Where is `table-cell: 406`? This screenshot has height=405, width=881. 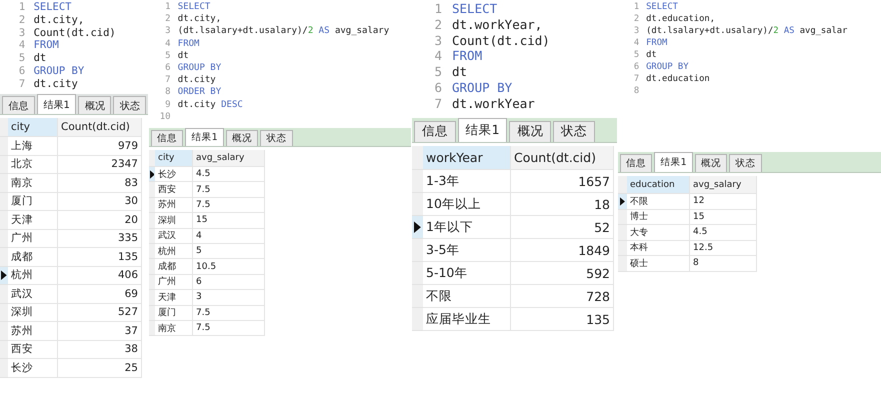
table-cell: 406 is located at coordinates (100, 275).